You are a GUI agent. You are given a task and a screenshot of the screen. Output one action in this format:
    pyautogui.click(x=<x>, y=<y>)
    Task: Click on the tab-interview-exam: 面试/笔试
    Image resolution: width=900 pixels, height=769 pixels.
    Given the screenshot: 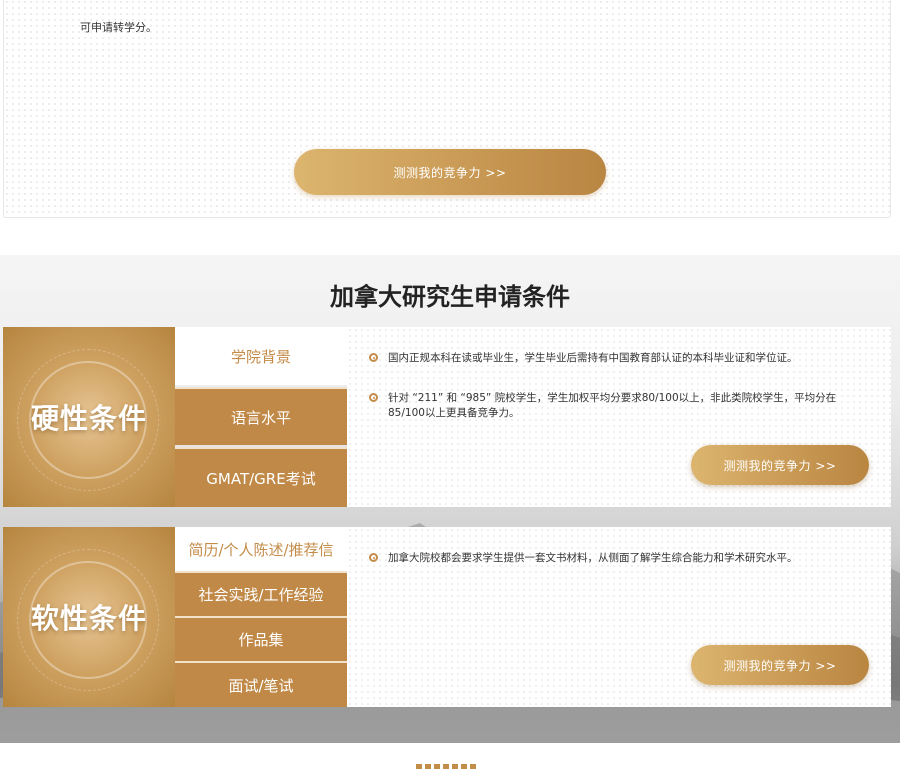 What is the action you would take?
    pyautogui.click(x=261, y=684)
    